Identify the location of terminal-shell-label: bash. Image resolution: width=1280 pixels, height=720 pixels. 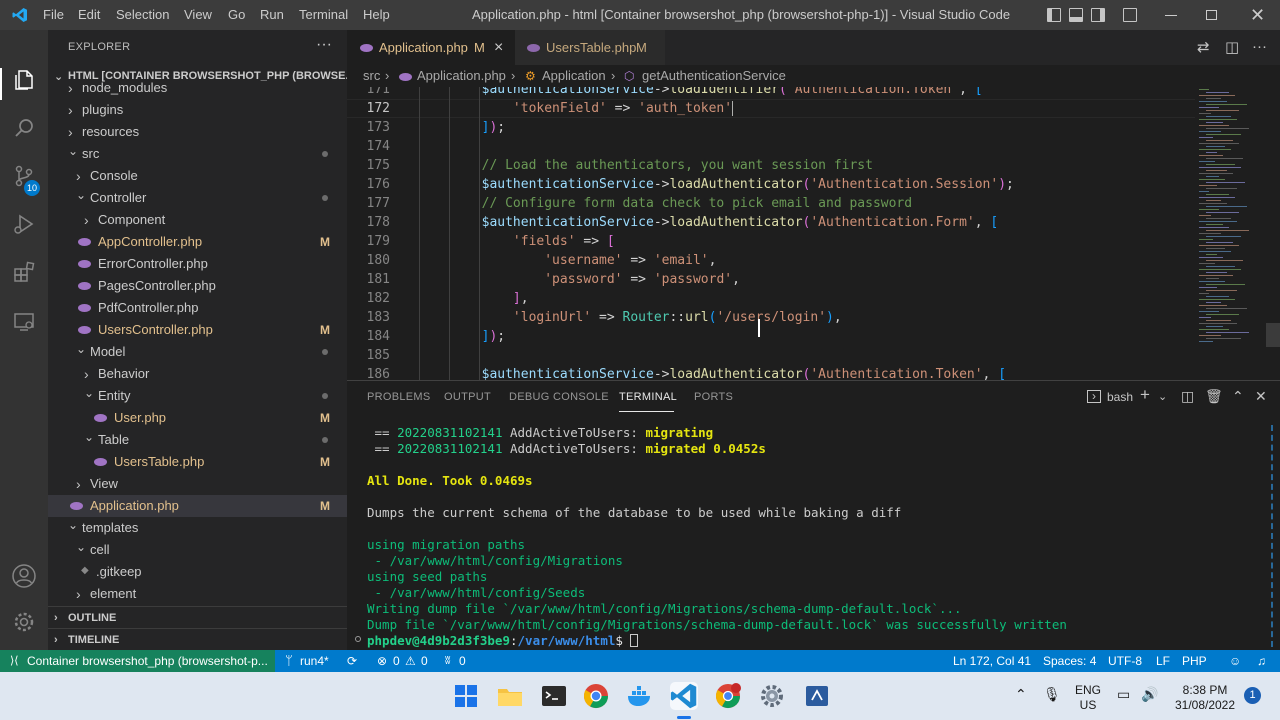
(1120, 397).